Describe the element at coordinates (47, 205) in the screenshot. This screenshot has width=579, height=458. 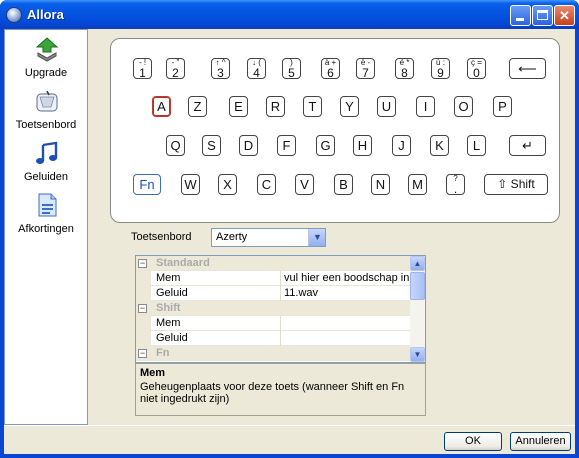
I see `document-icon` at that location.